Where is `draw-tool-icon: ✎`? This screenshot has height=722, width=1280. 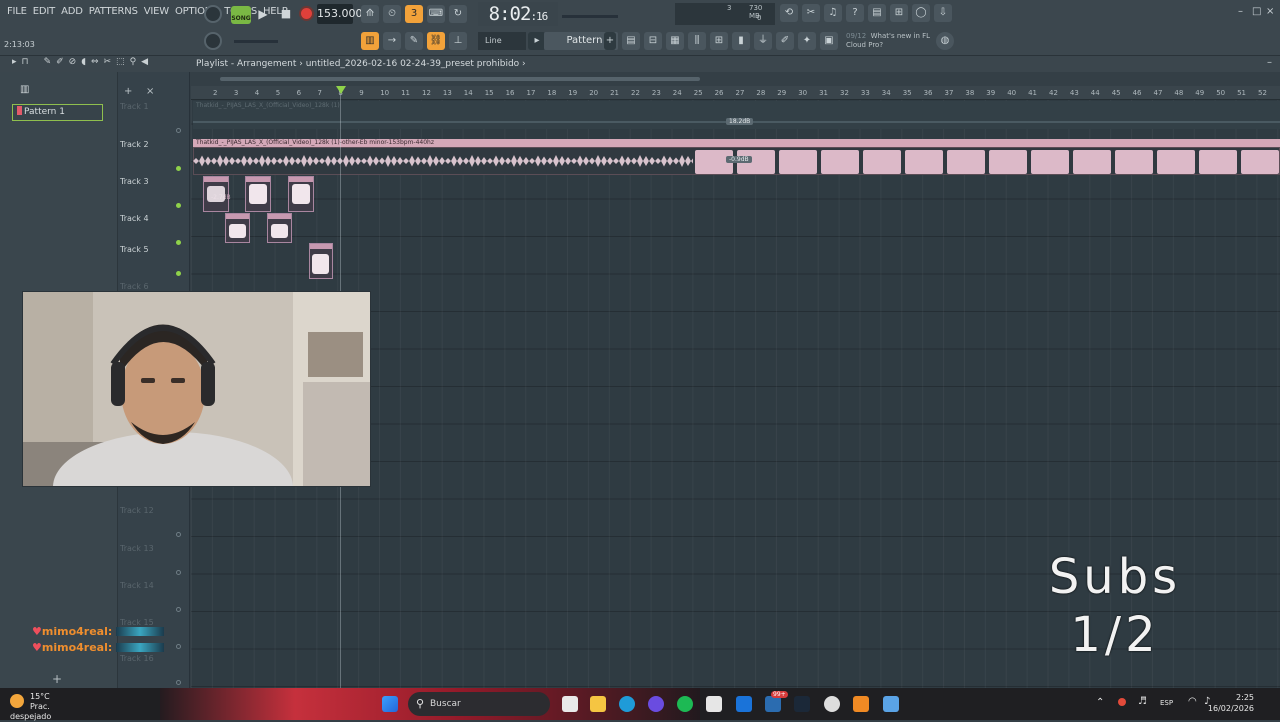
draw-tool-icon: ✎ is located at coordinates (48, 64).